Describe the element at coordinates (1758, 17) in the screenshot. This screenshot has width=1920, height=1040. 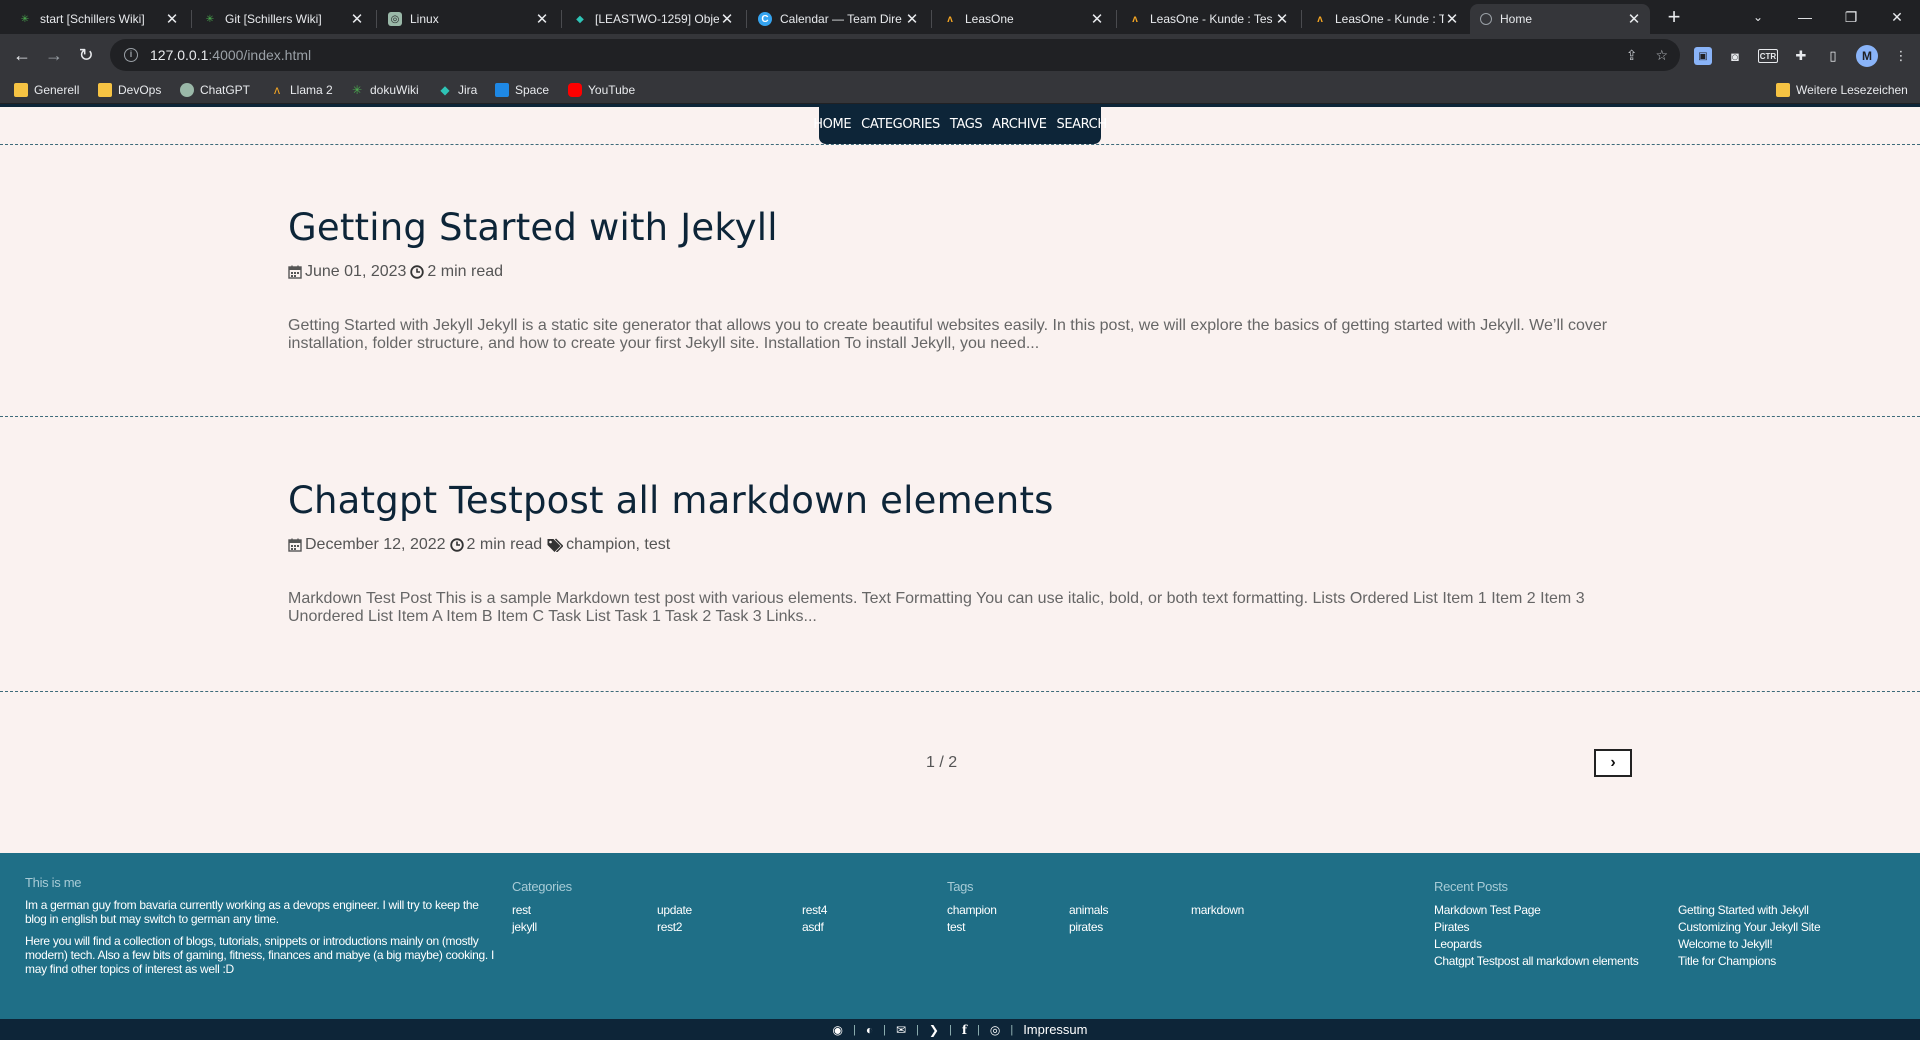
I see `tab-search-chevron-icon: ⌄` at that location.